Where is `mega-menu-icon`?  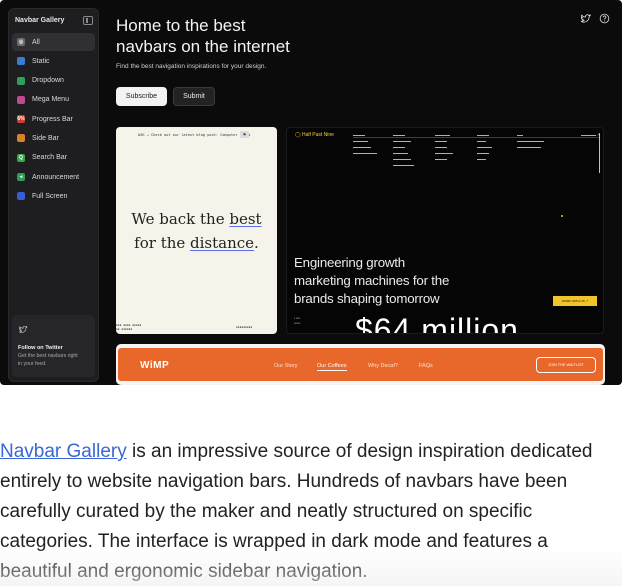
mega-menu-icon is located at coordinates (21, 99).